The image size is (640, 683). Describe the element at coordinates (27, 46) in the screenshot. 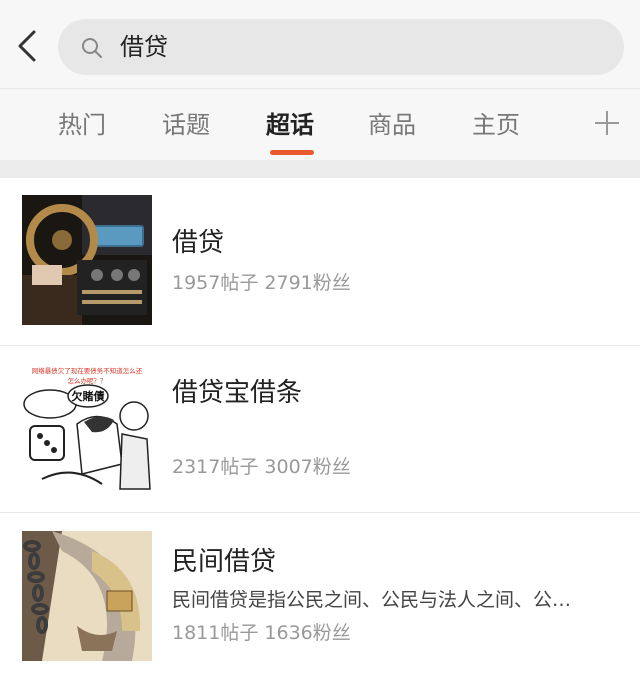

I see `chevron-left-icon` at that location.